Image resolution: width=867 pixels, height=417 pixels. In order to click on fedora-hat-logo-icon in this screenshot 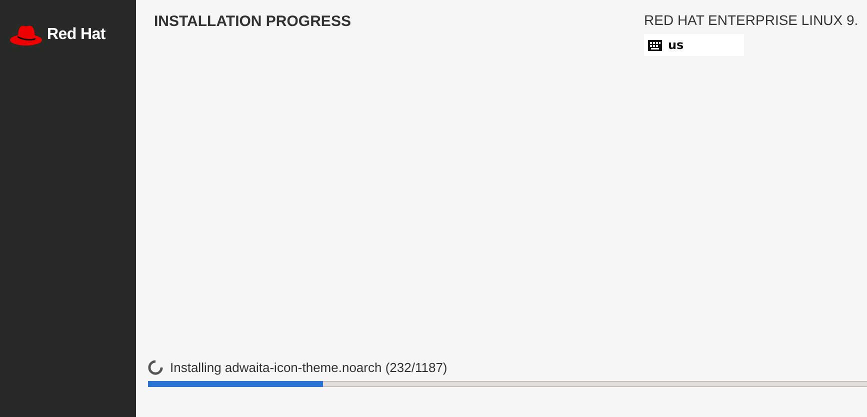, I will do `click(26, 35)`.